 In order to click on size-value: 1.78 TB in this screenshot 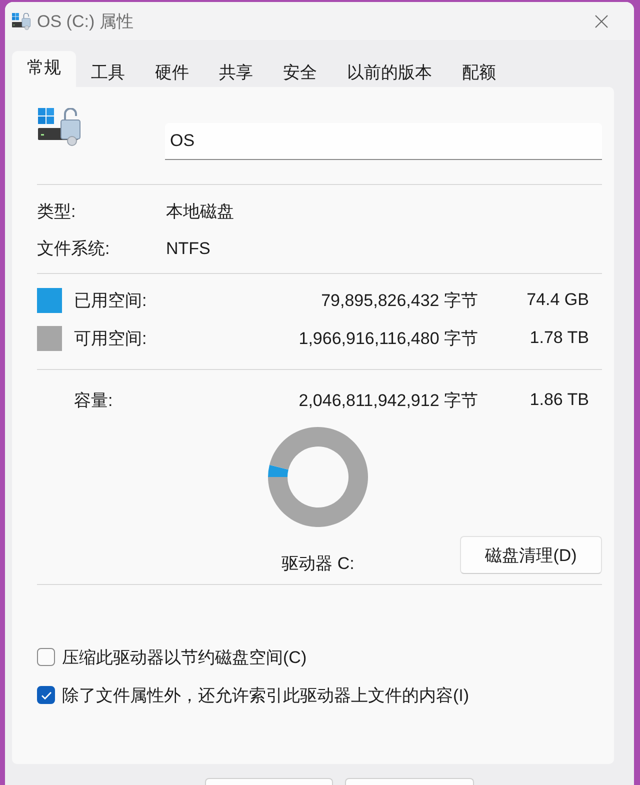, I will do `click(559, 338)`.